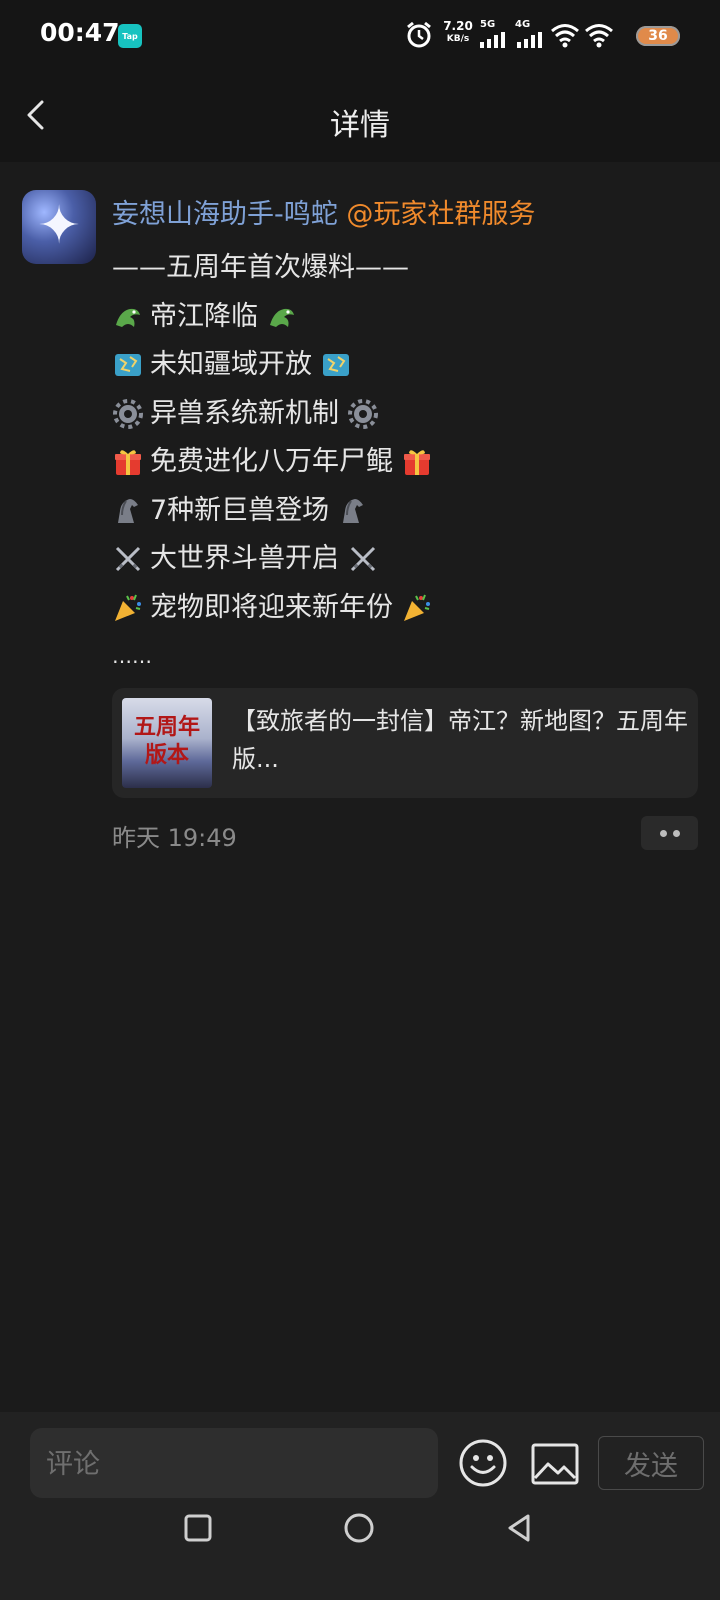  I want to click on thumbnail-text: 版本, so click(166, 755).